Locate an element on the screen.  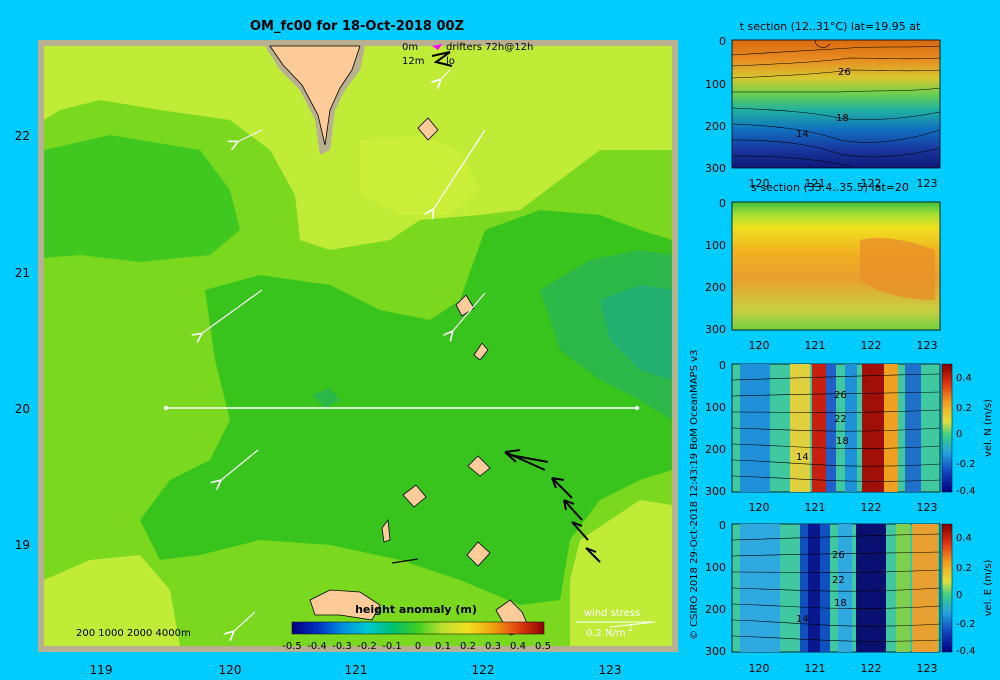
vel-cbar-label: vel. E (m/s) is located at coordinates (988, 587).